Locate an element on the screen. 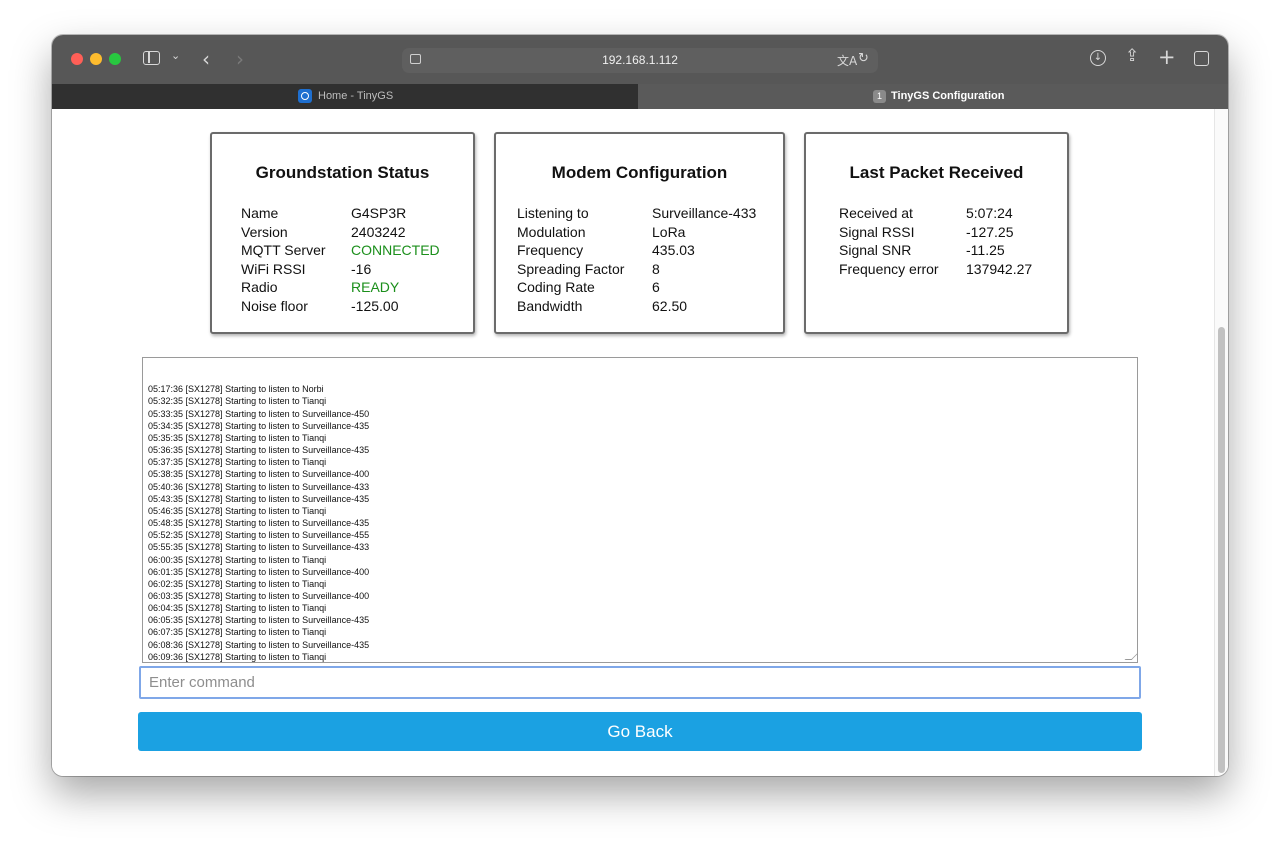  row-value: Surveillance-433 is located at coordinates (704, 213).